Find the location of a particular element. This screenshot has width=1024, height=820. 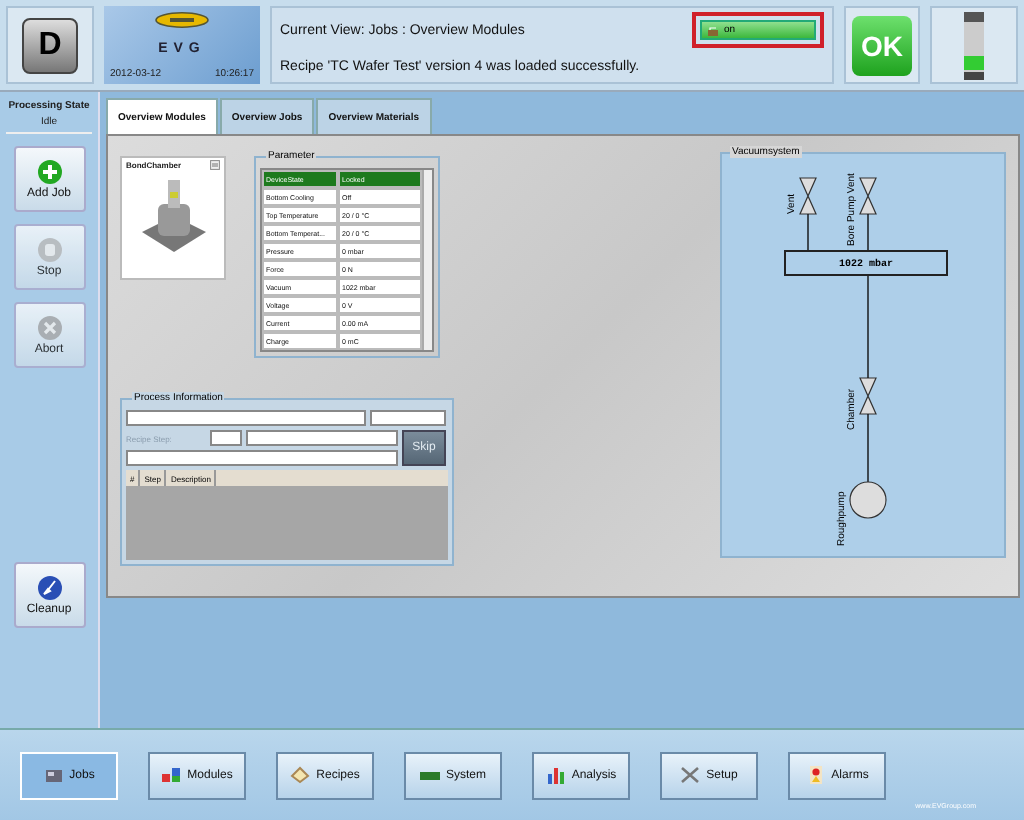

mode-key: D is located at coordinates (50, 45).